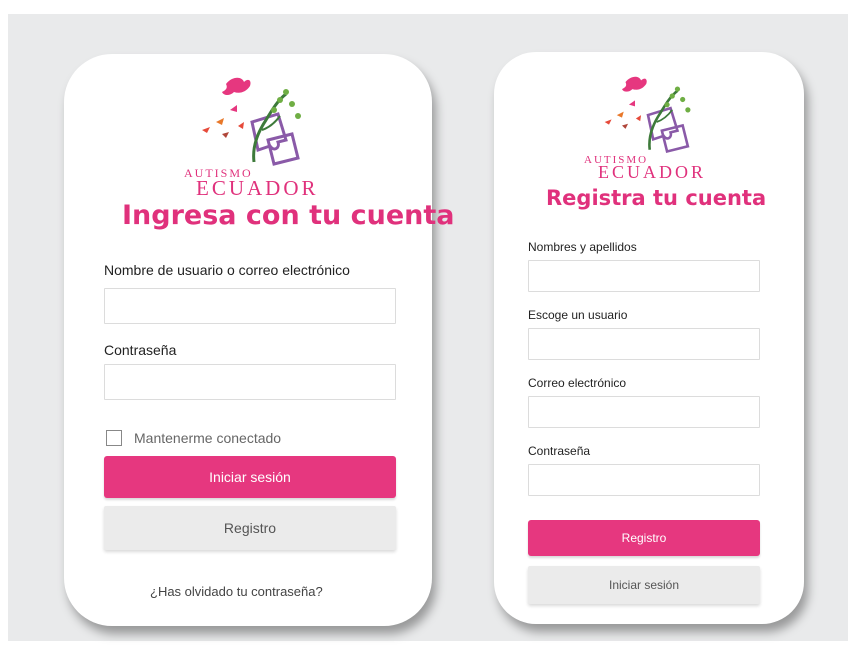 This screenshot has height=655, width=848. I want to click on email-label: Correo electrónico, so click(577, 383).